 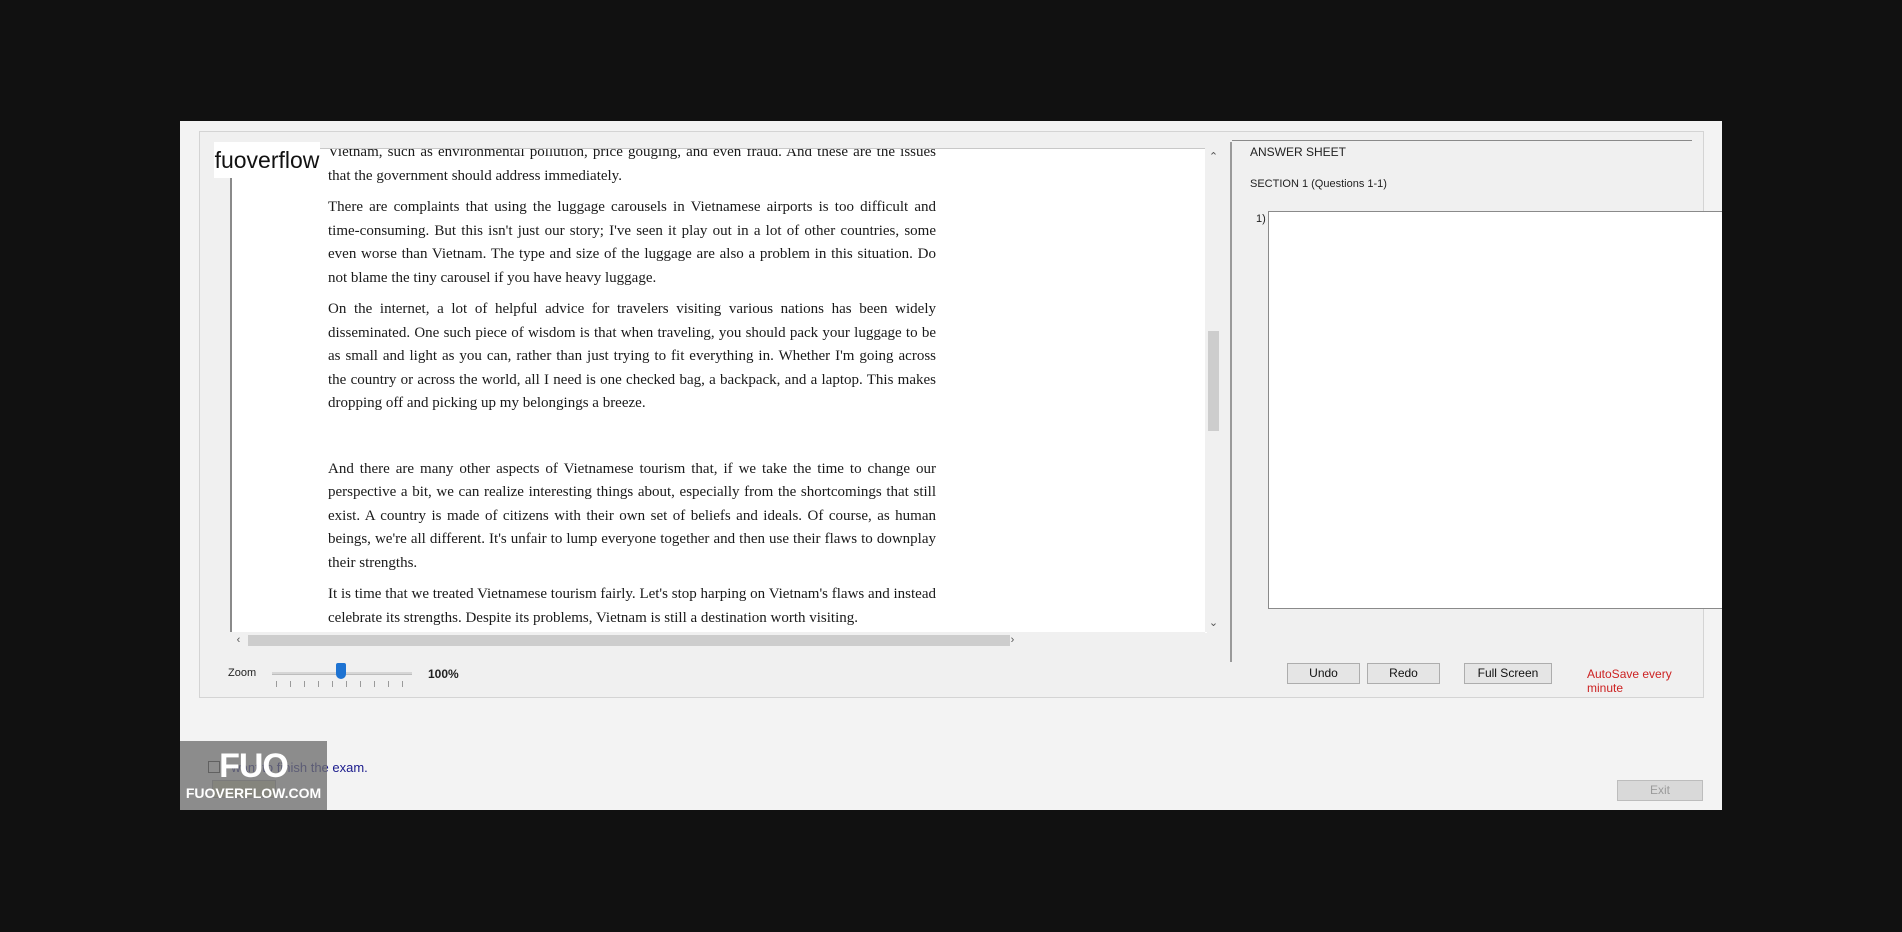 I want to click on answer-input: ⌃ ⌄, so click(x=1495, y=410).